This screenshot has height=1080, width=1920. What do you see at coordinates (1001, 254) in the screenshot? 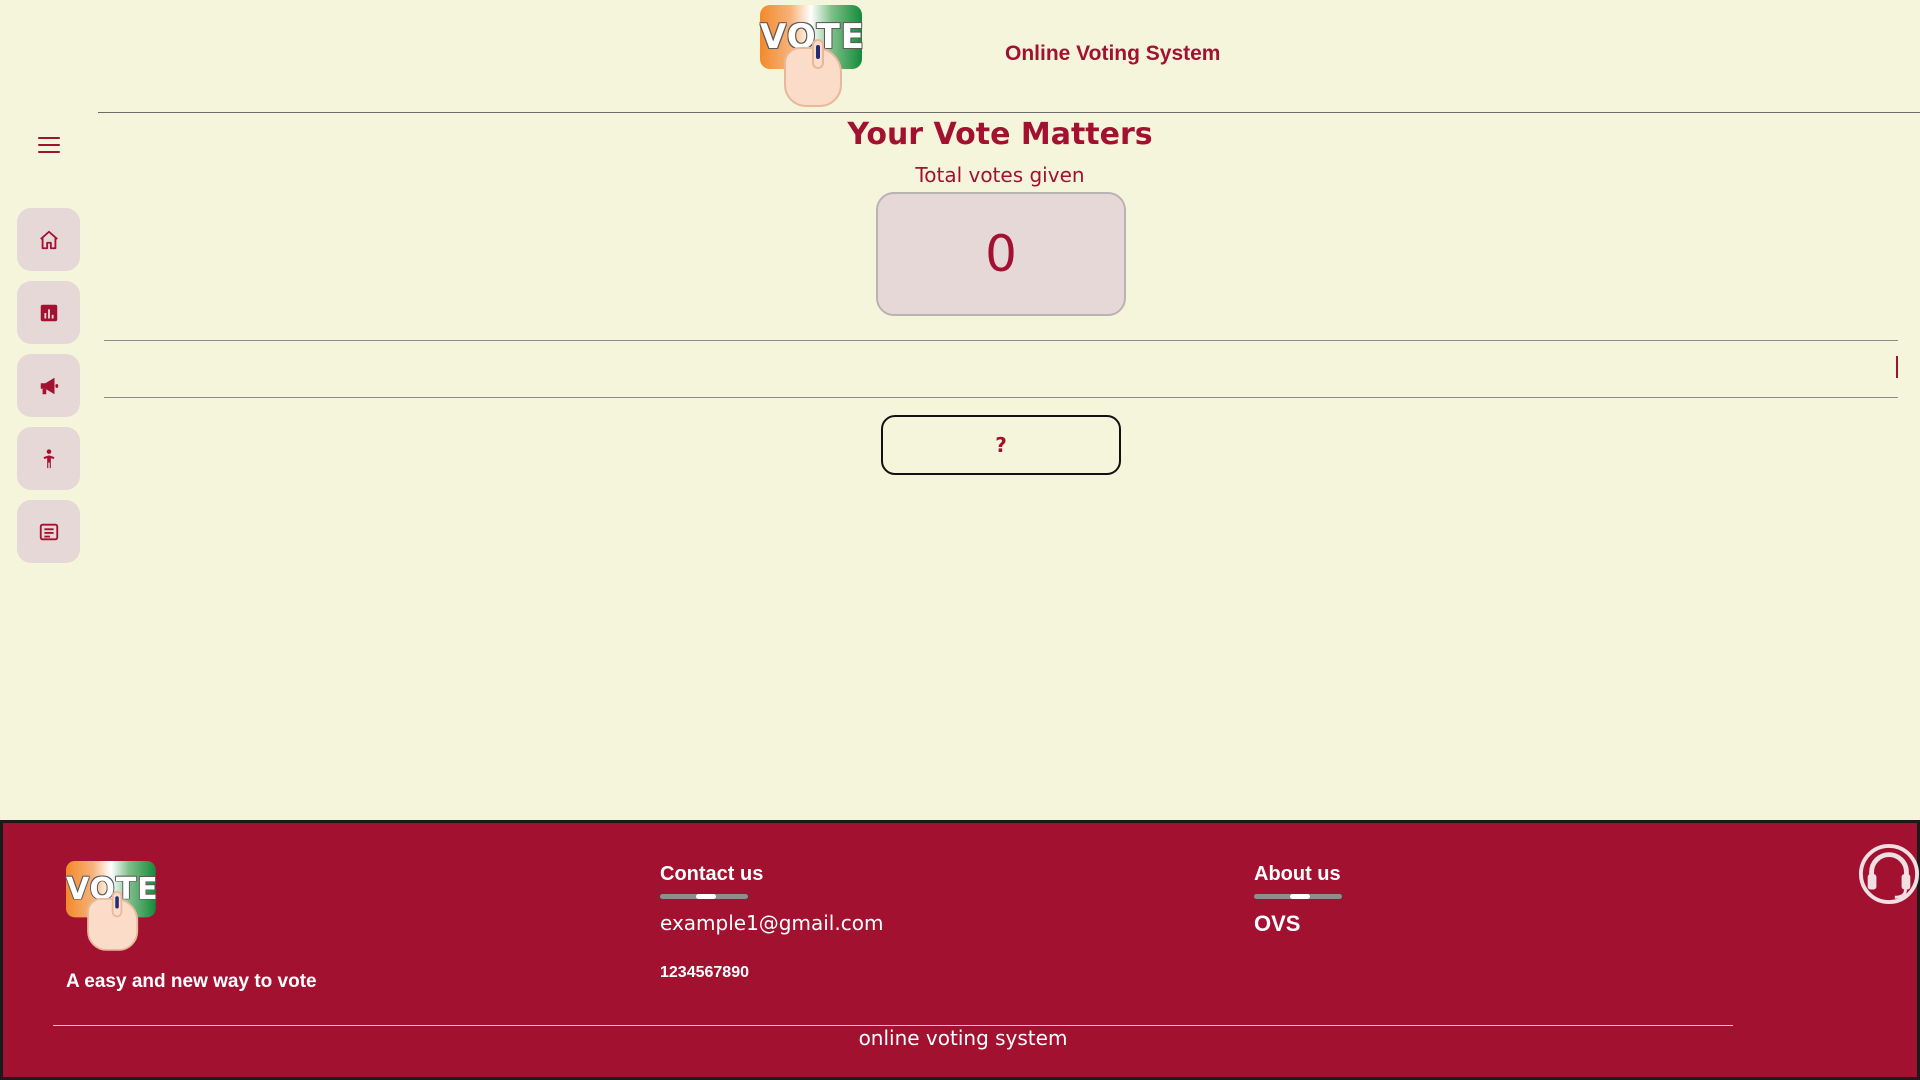
I see `vote-count-display: 0` at bounding box center [1001, 254].